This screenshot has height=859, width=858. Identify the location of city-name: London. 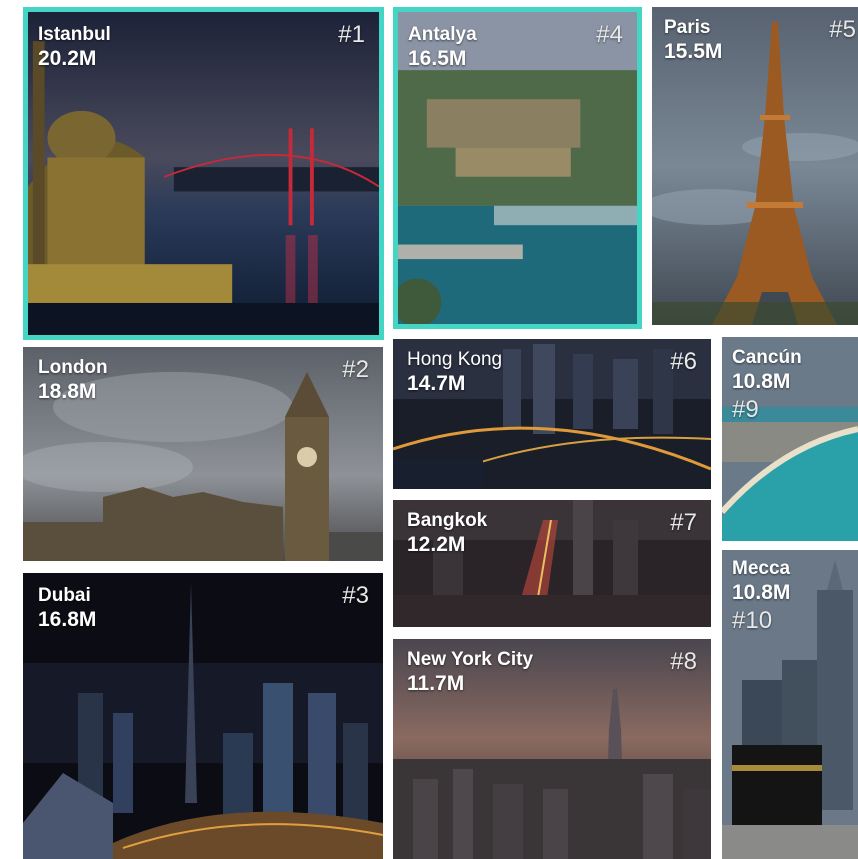
(73, 367).